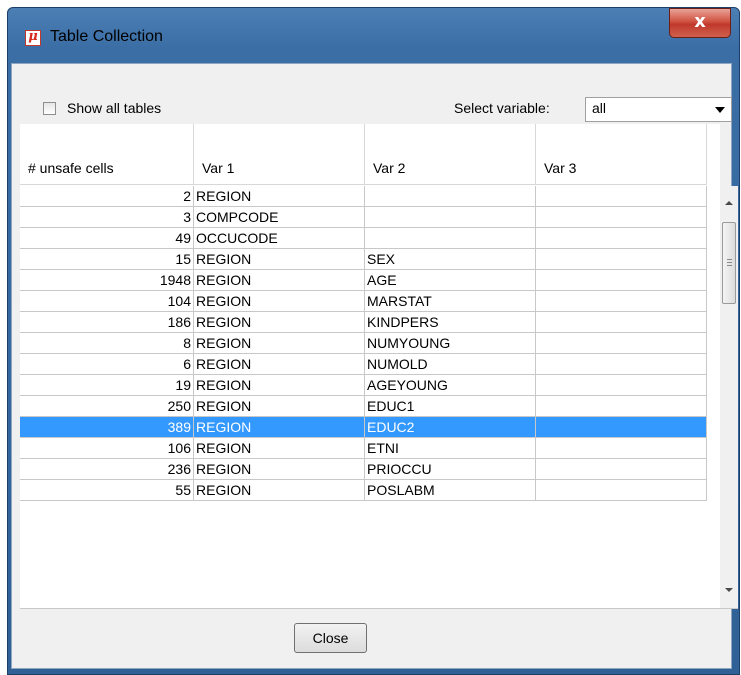 Image resolution: width=741 pixels, height=675 pixels. I want to click on cell-unsafe-cells: 186, so click(107, 322).